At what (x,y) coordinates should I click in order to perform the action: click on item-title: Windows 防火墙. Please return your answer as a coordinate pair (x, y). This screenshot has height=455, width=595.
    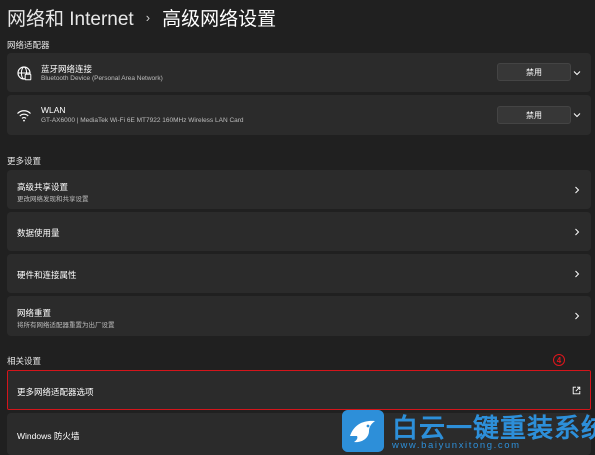
    Looking at the image, I should click on (48, 436).